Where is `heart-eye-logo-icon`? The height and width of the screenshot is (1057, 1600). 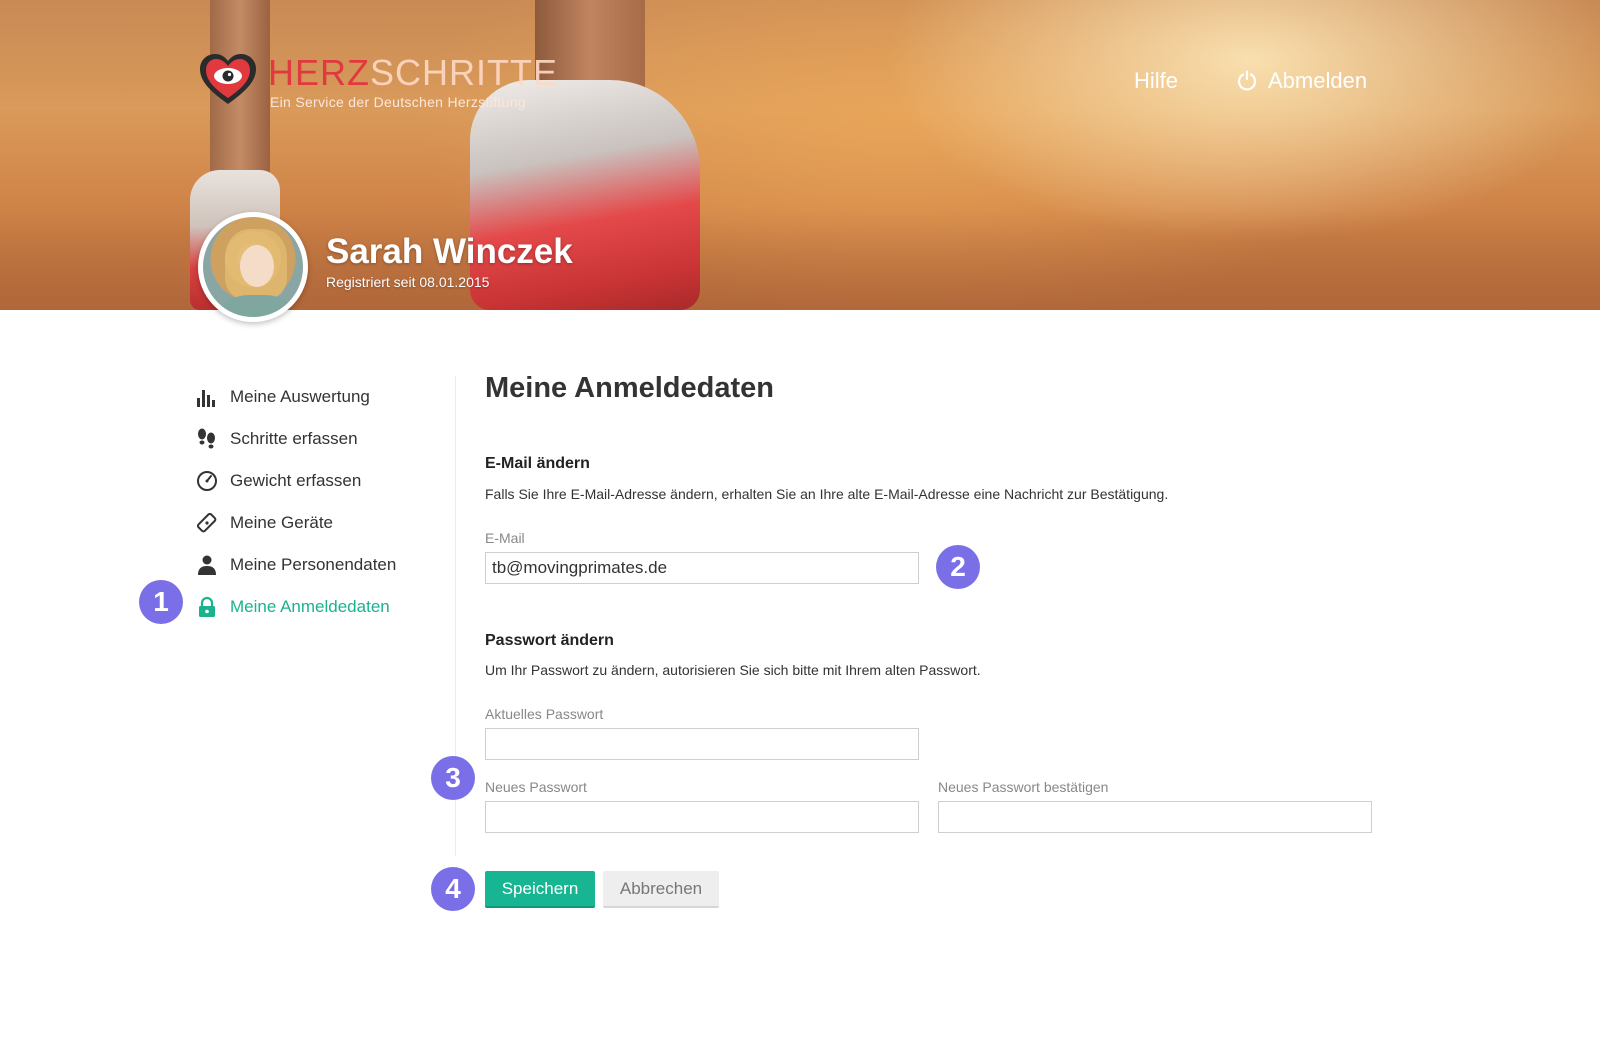 heart-eye-logo-icon is located at coordinates (228, 80).